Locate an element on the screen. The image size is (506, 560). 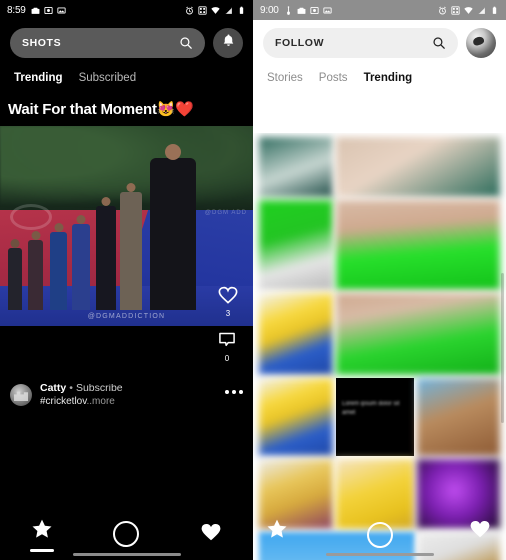
video-title: Wait For that Moment😻❤️ is located at coordinates (101, 109).